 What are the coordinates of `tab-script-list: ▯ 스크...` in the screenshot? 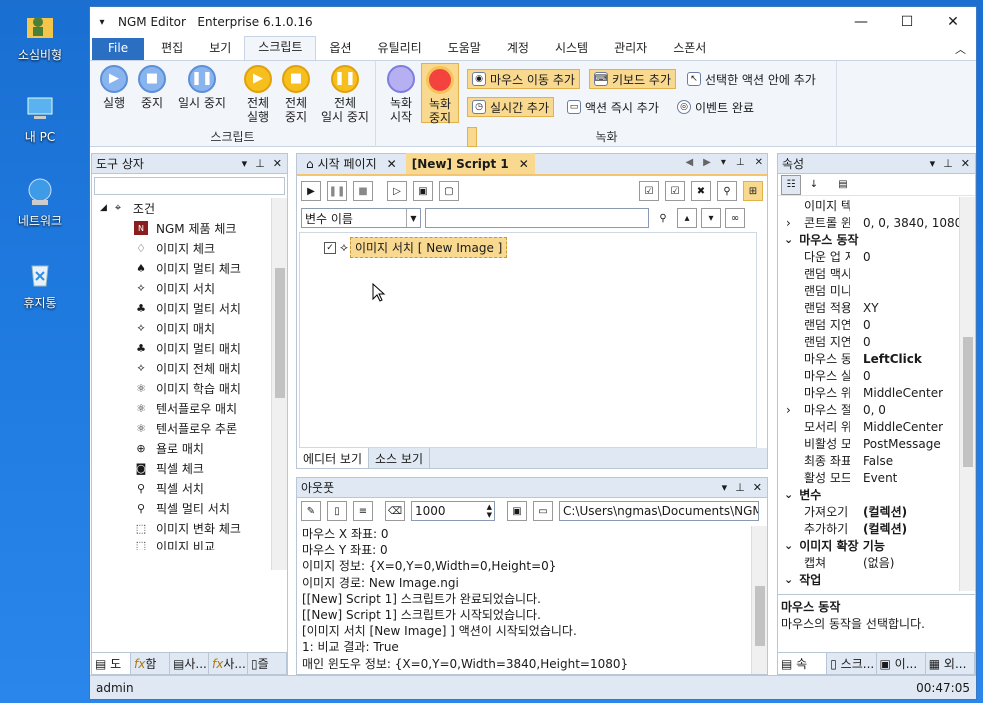 It's located at (852, 663).